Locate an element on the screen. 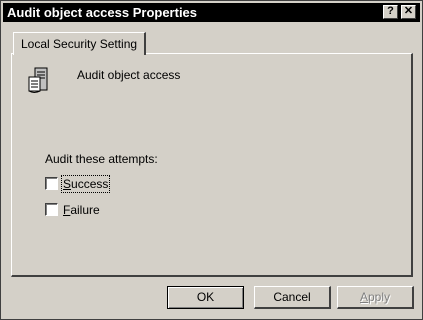 This screenshot has height=320, width=423. failure-label: Failure is located at coordinates (81, 210).